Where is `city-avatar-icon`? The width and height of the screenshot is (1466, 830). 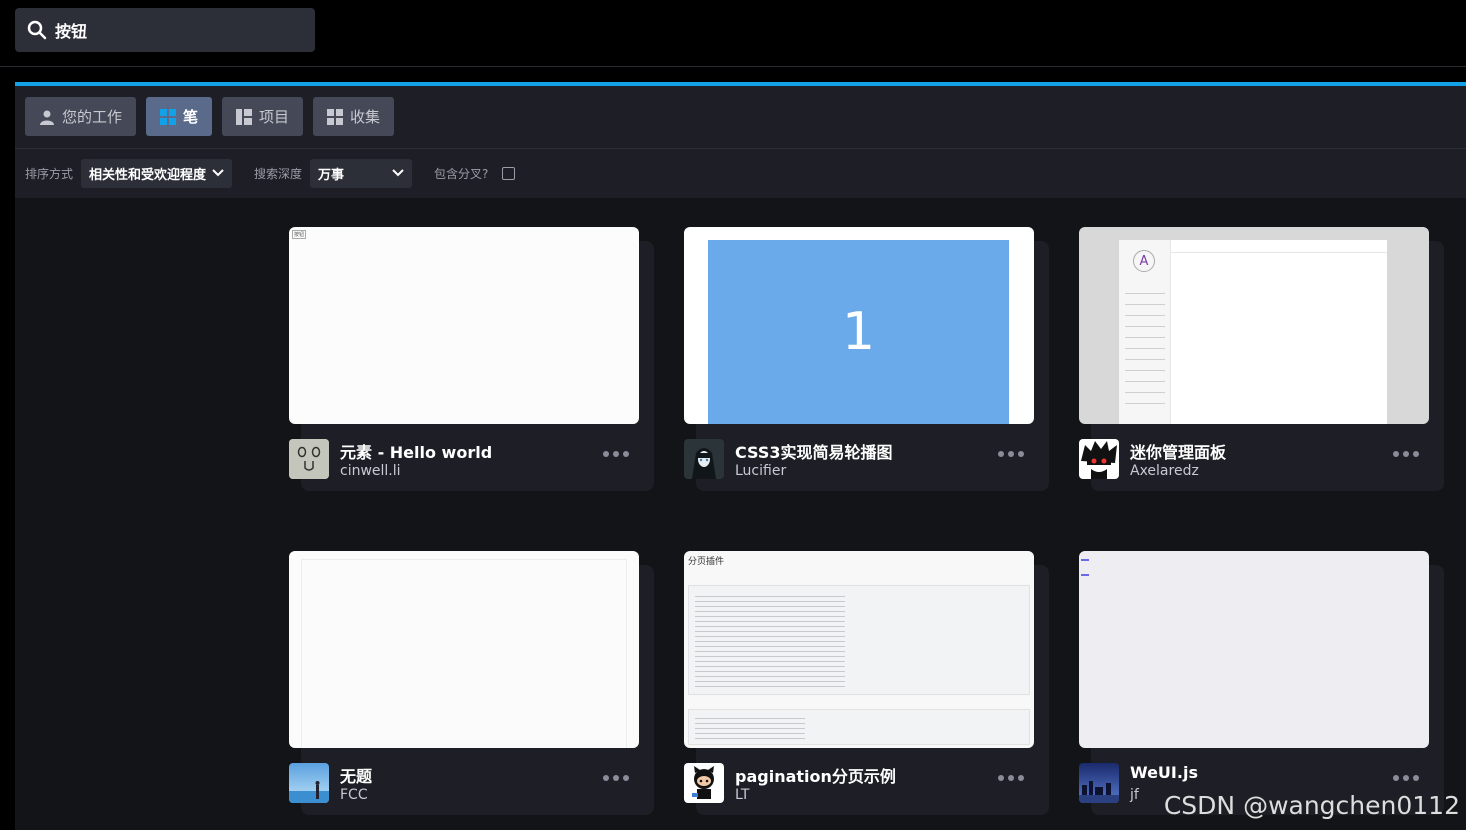 city-avatar-icon is located at coordinates (1099, 783).